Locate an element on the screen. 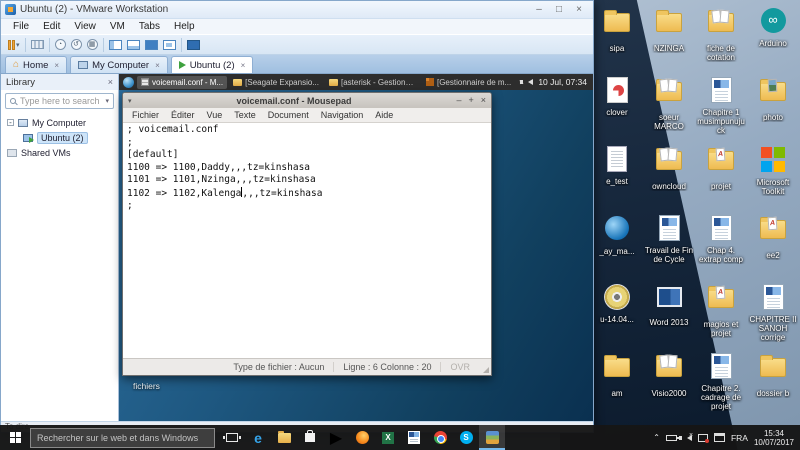 The image size is (800, 450). taskbar-app-vmware is located at coordinates (492, 437).